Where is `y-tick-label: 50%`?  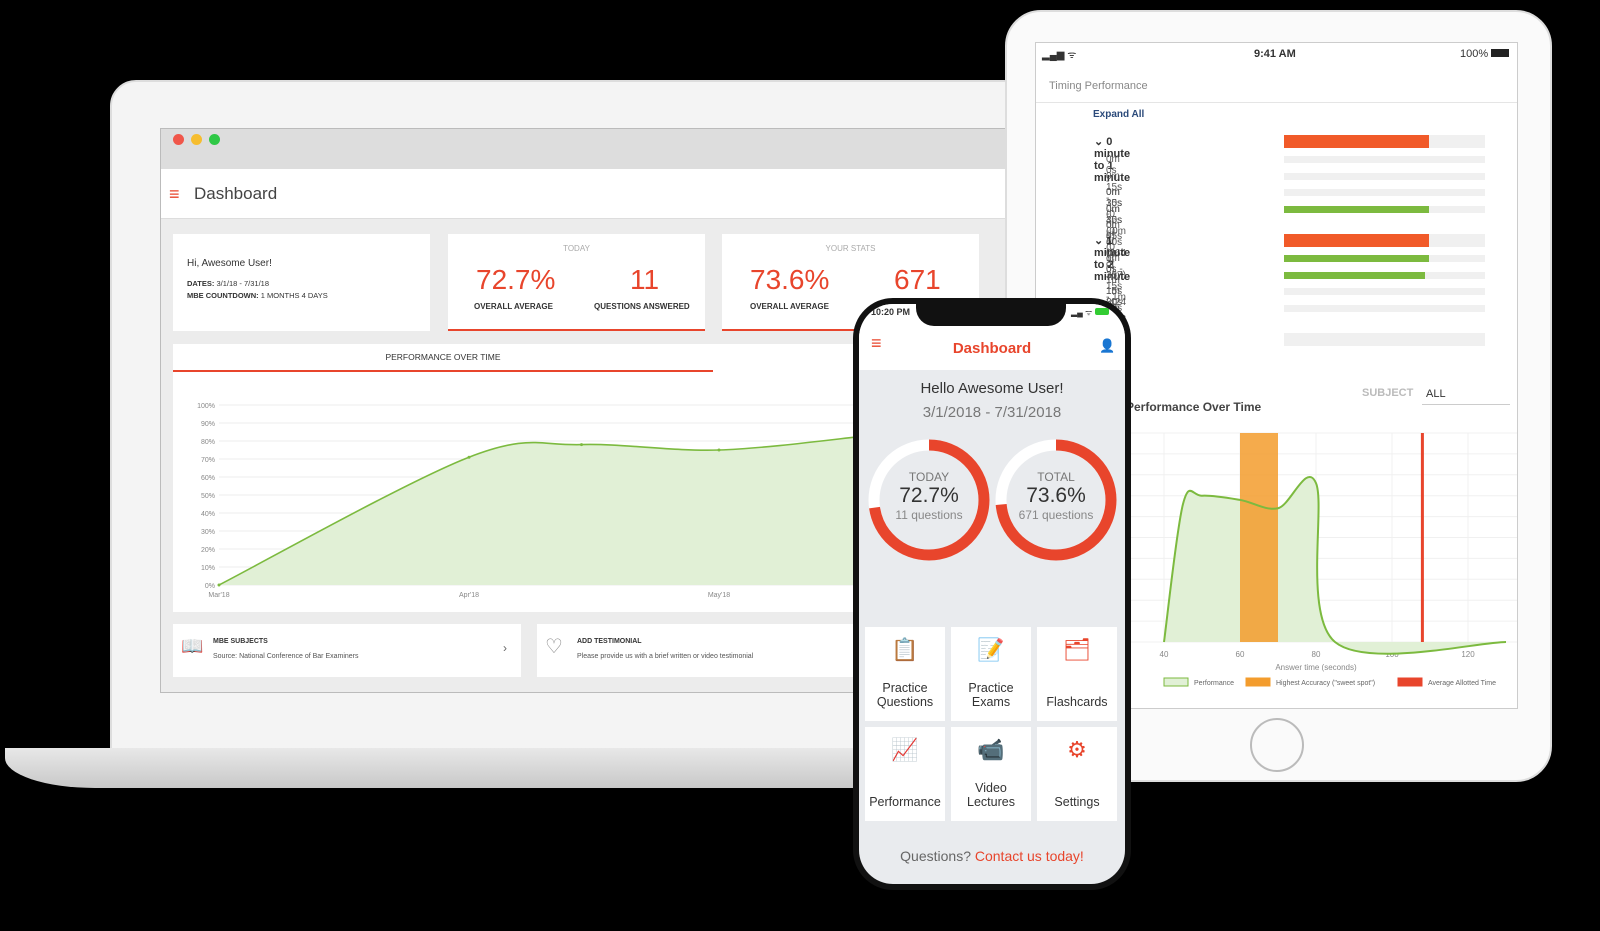 y-tick-label: 50% is located at coordinates (208, 496).